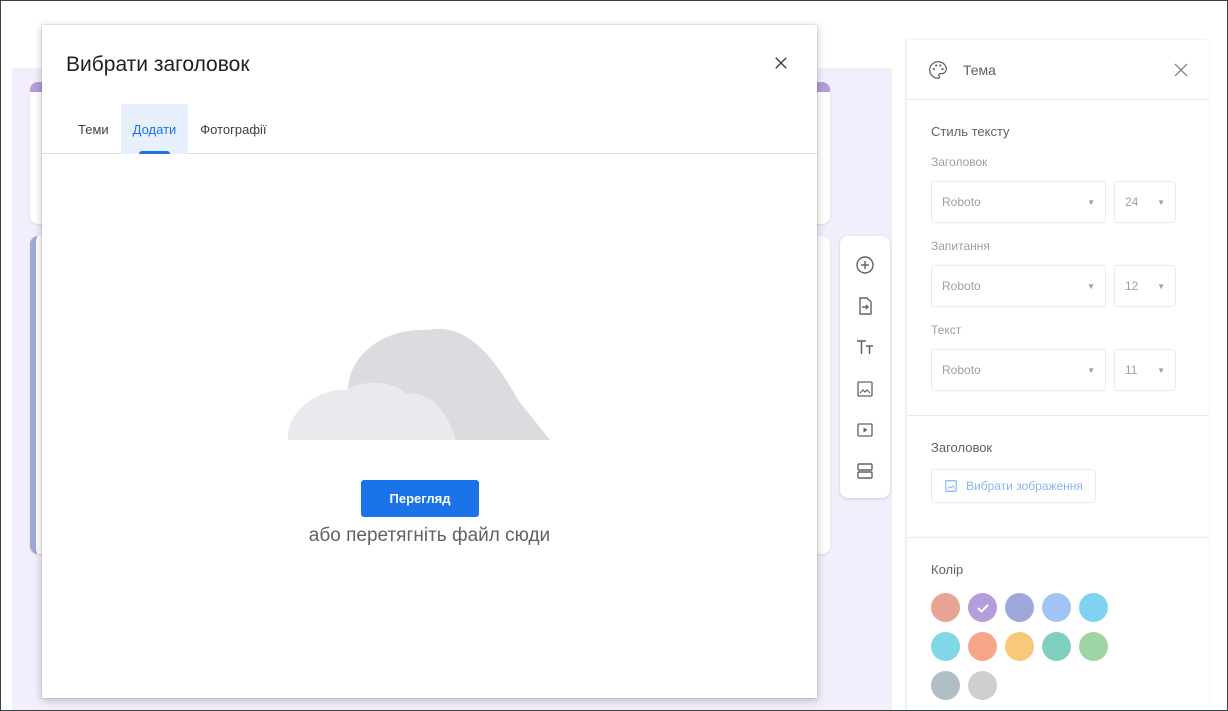  I want to click on color-section: Колір, so click(1058, 636).